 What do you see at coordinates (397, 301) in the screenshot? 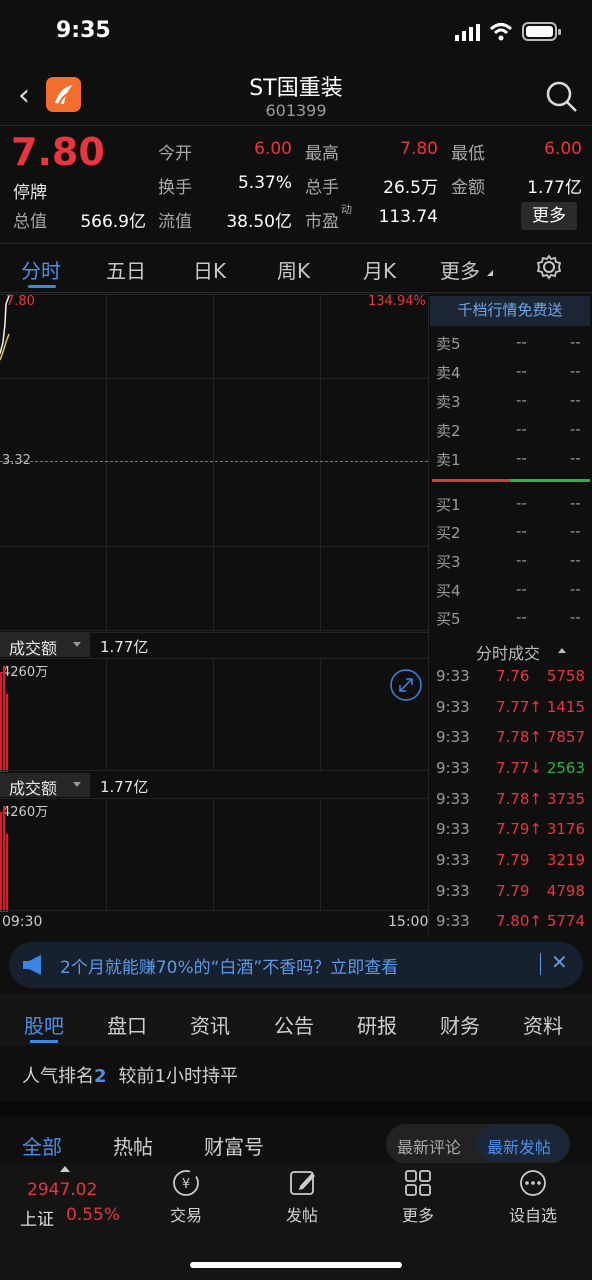
I see `pct-top-label: 134.94%` at bounding box center [397, 301].